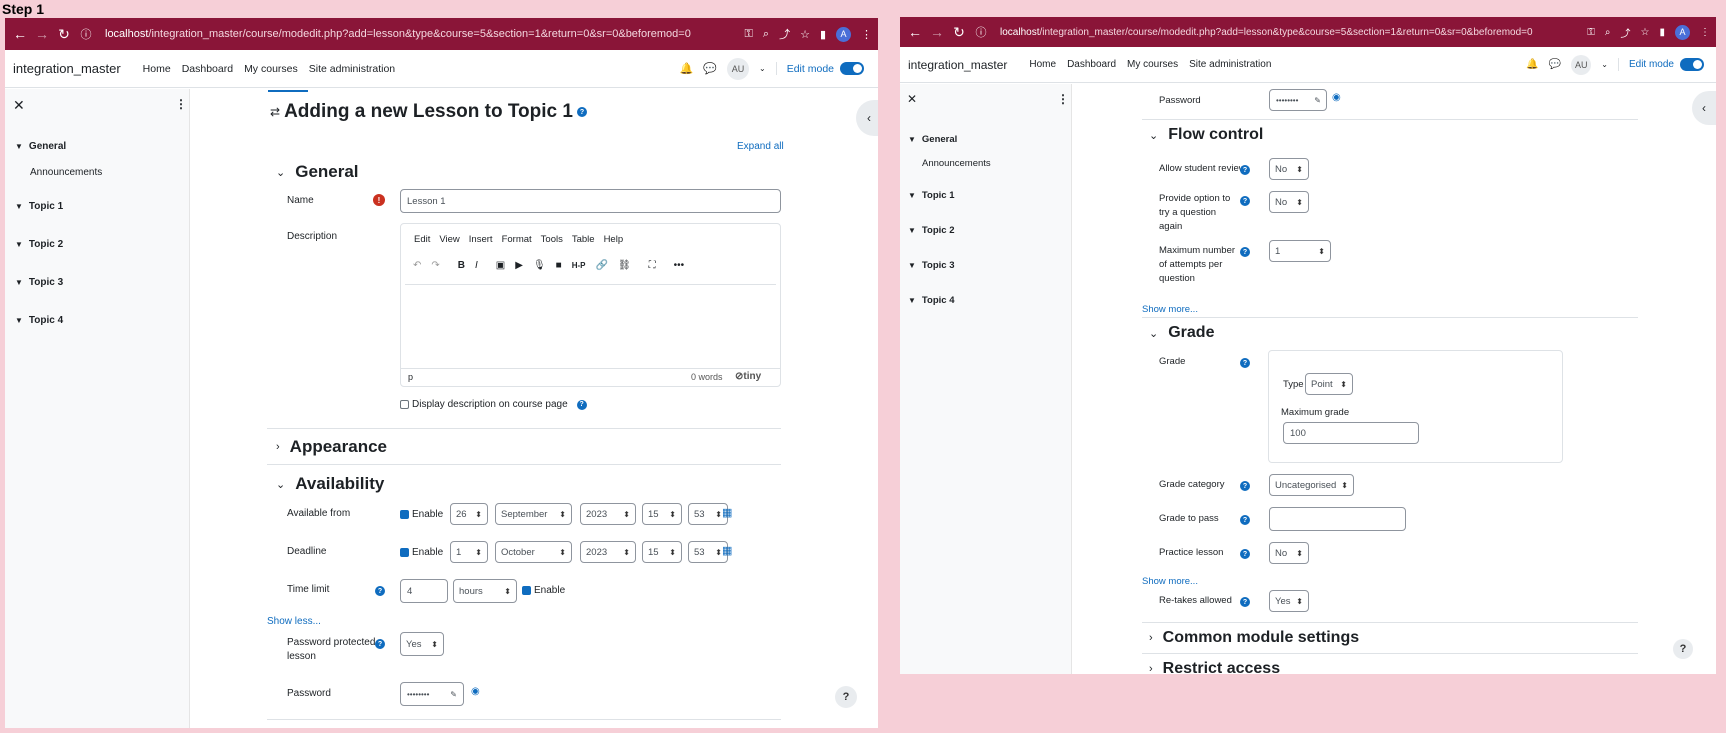  What do you see at coordinates (181, 104) in the screenshot?
I see `more-icon: ⋮` at bounding box center [181, 104].